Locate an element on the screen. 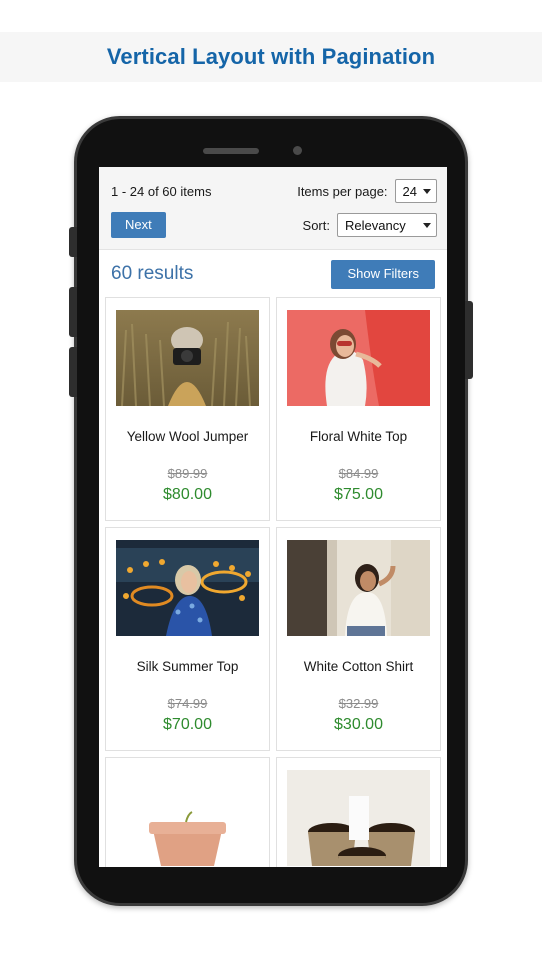 The image size is (542, 964). product-card: White Cotton Shirt $32.99 $30.00 is located at coordinates (358, 638).